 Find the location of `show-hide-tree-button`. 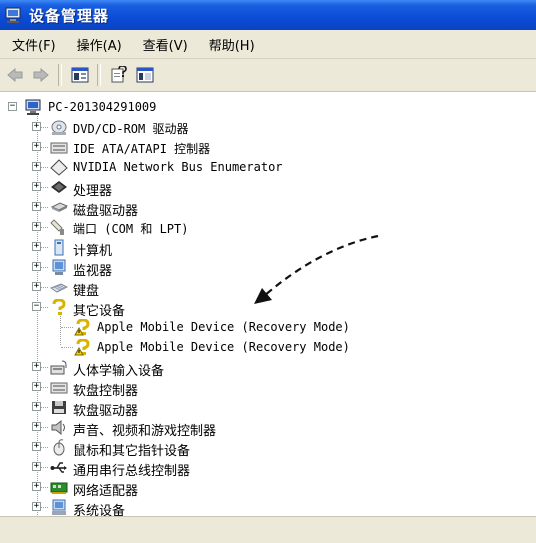

show-hide-tree-button is located at coordinates (80, 75).